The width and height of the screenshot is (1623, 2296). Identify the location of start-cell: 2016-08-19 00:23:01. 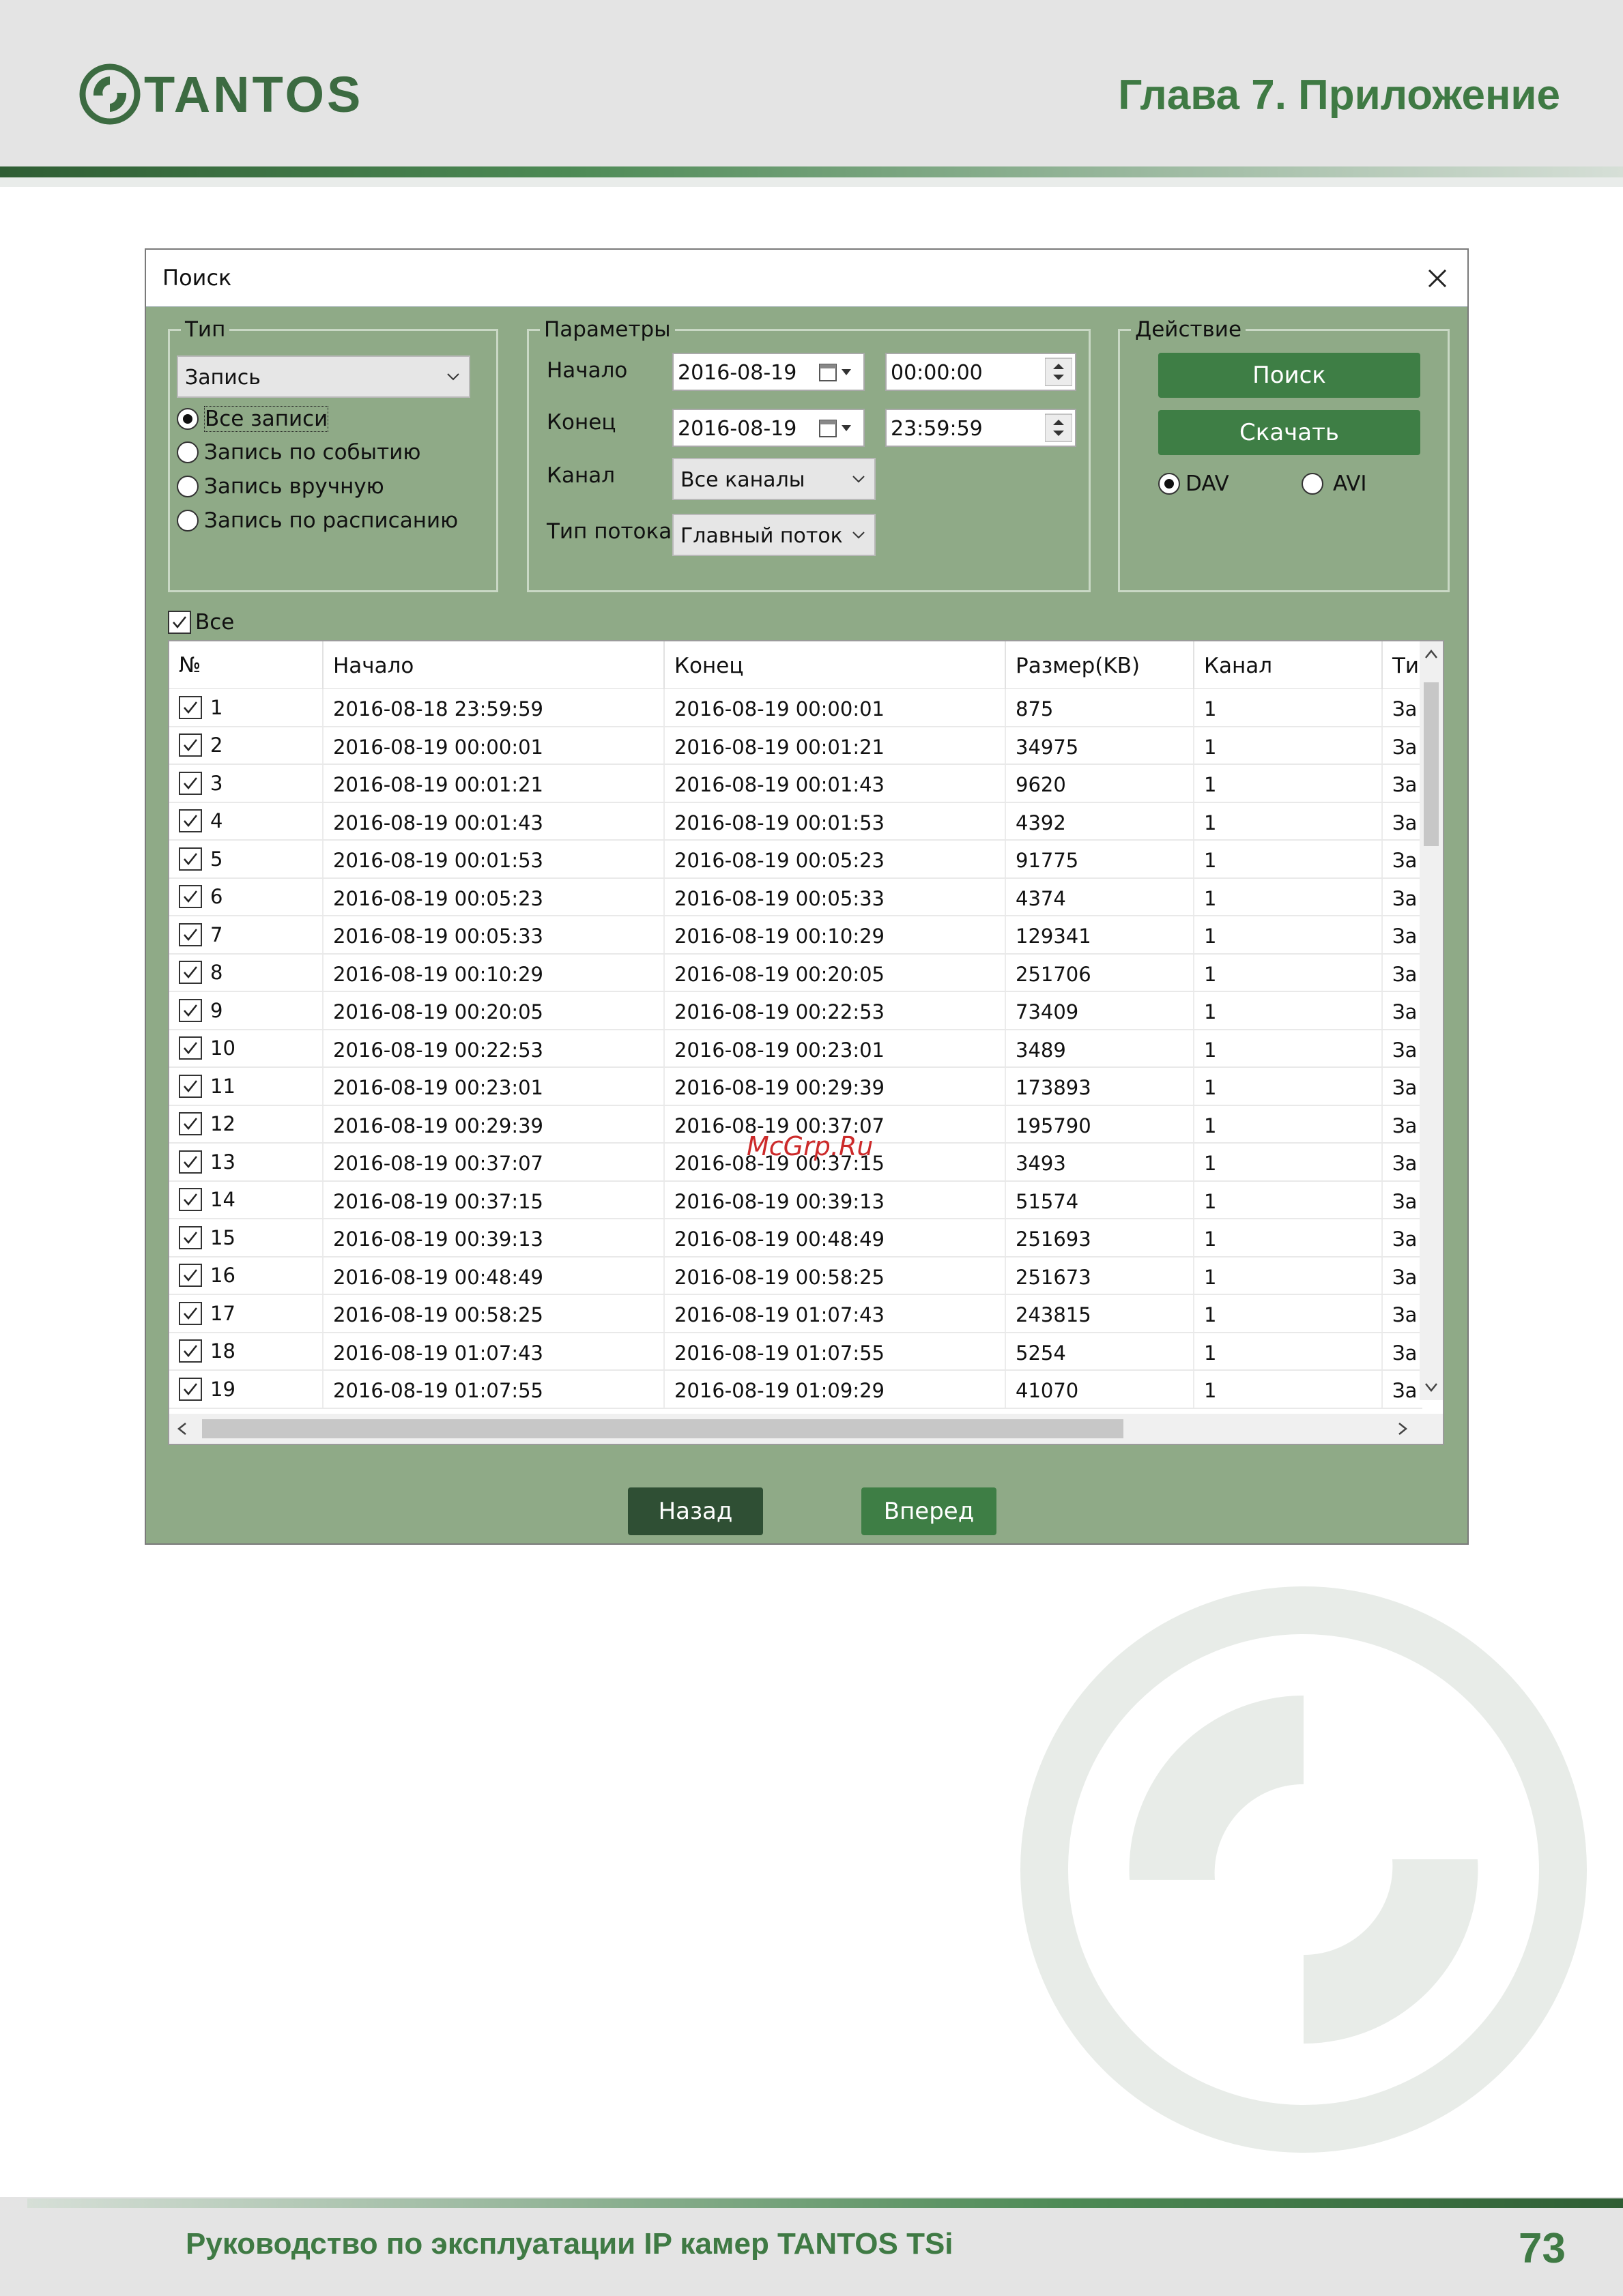
(494, 1086).